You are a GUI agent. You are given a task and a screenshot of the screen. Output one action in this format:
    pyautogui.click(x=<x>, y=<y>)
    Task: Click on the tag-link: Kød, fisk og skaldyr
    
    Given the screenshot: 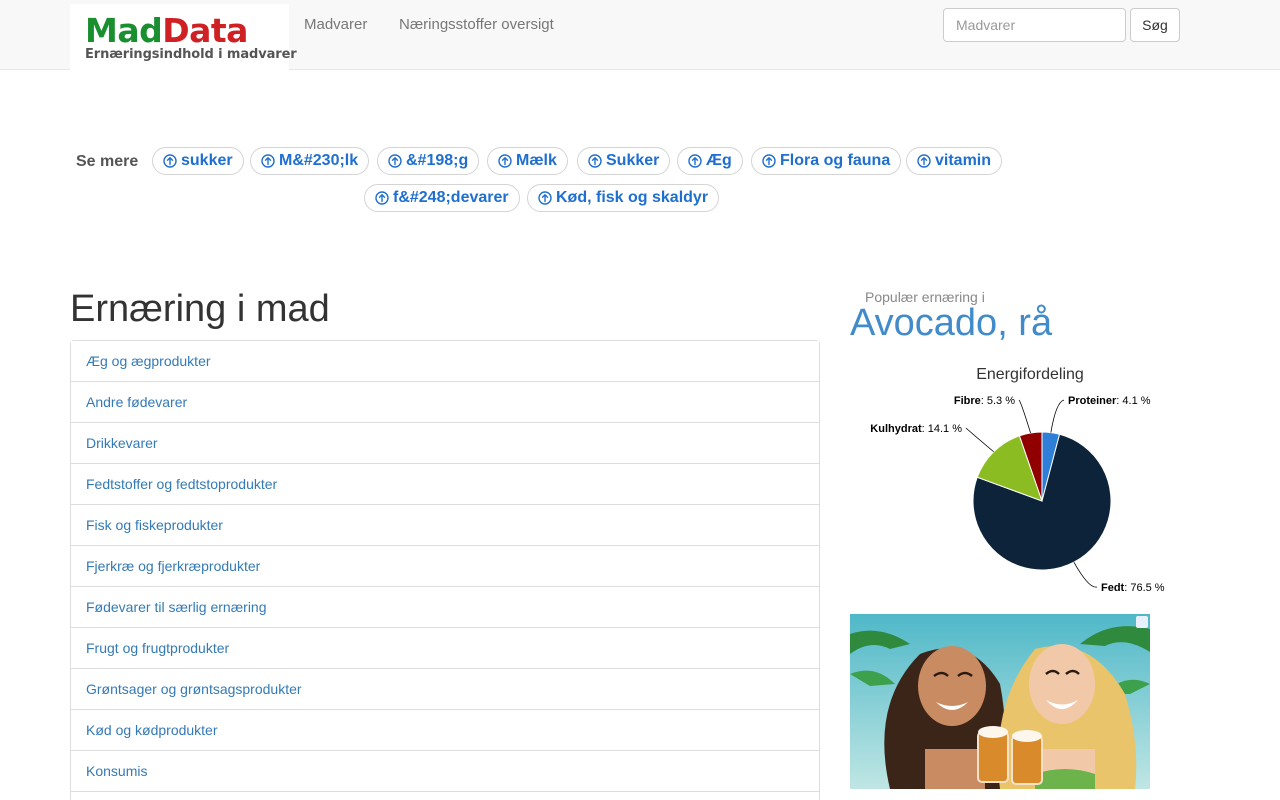 What is the action you would take?
    pyautogui.click(x=623, y=198)
    